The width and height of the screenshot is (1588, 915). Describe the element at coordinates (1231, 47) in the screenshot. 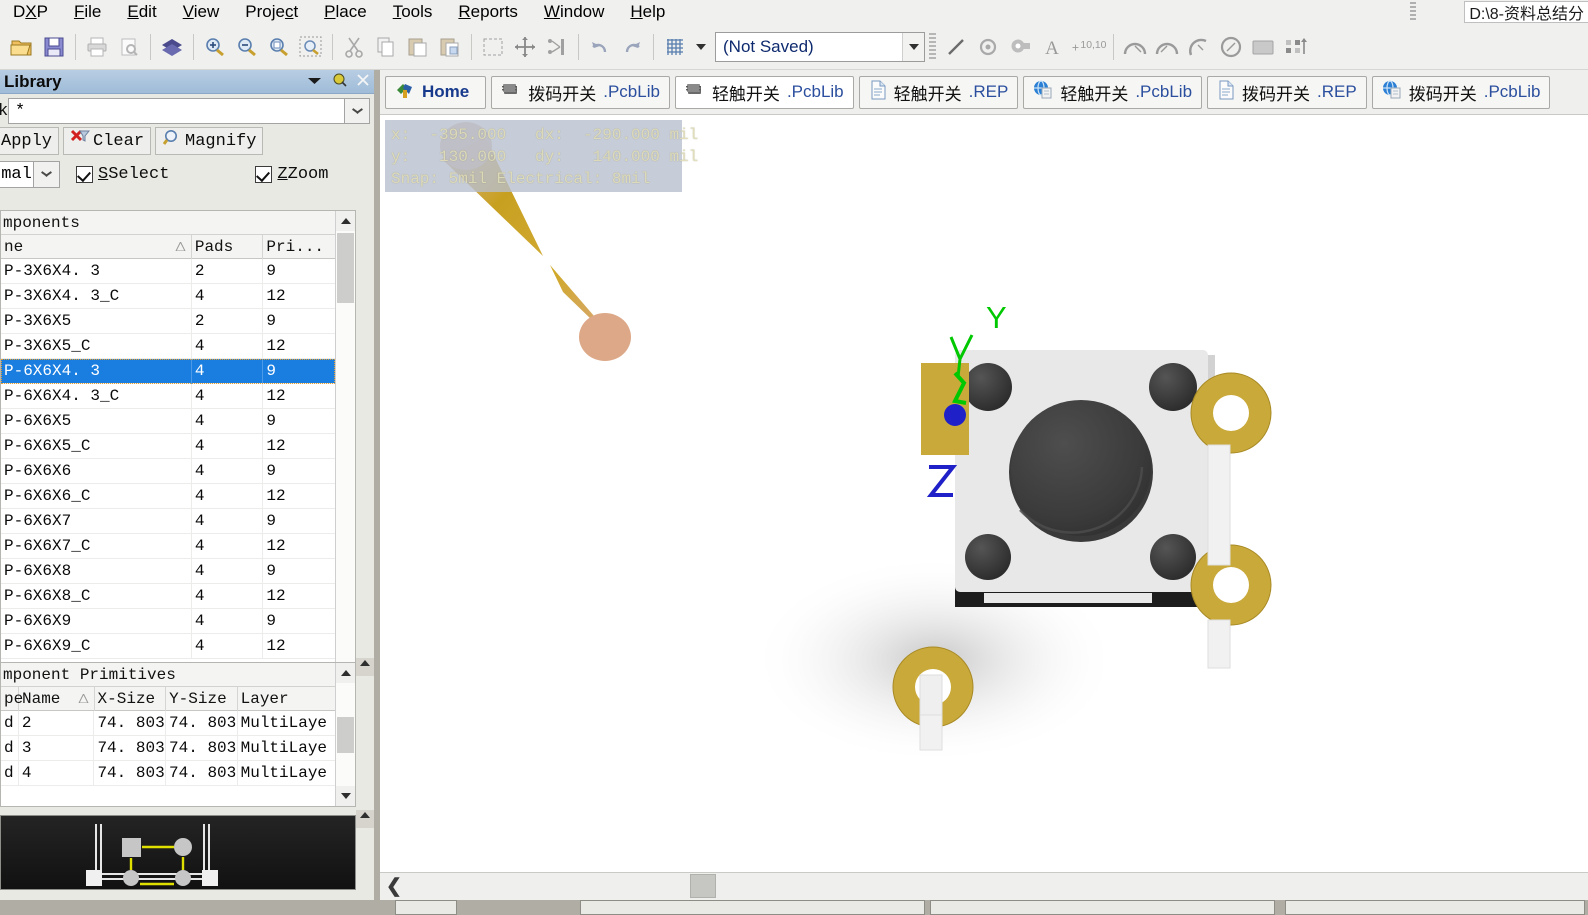

I see `full-circle-icon` at that location.